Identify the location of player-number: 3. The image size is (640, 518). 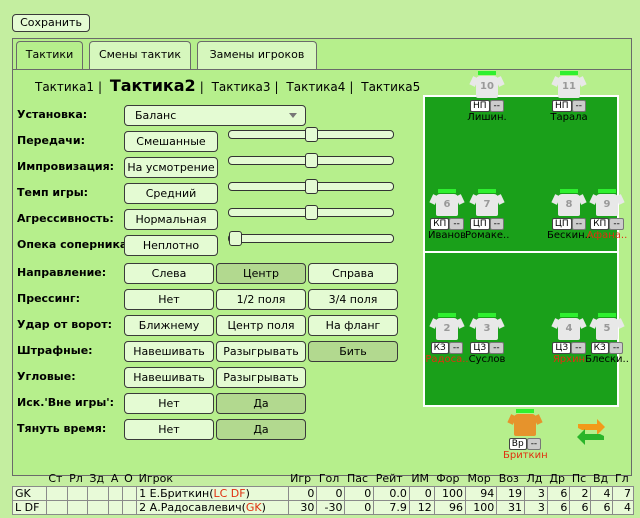
(487, 328).